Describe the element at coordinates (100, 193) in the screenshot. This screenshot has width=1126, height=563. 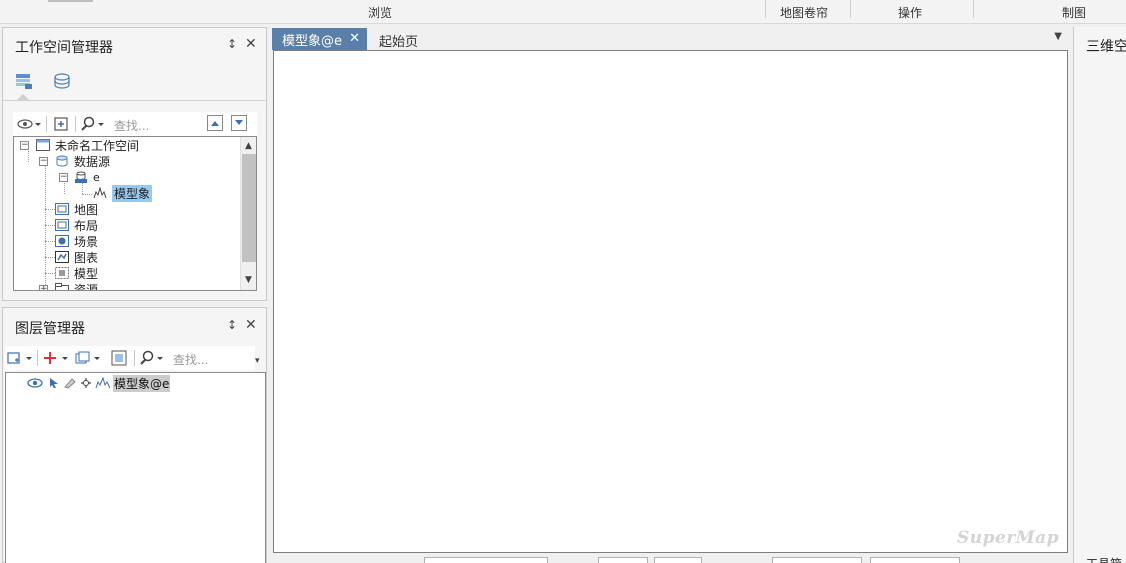
I see `model-dataset-icon` at that location.